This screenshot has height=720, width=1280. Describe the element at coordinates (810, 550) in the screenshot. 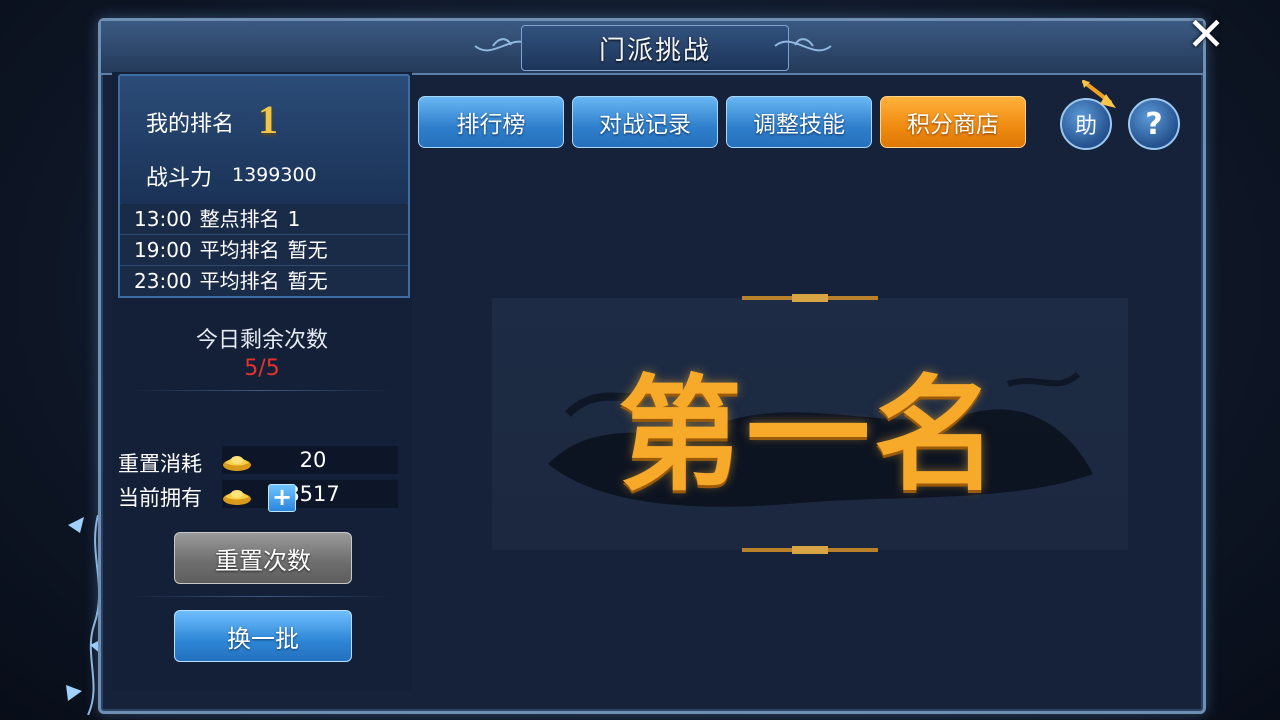

I see `banner-bottom-trim` at that location.